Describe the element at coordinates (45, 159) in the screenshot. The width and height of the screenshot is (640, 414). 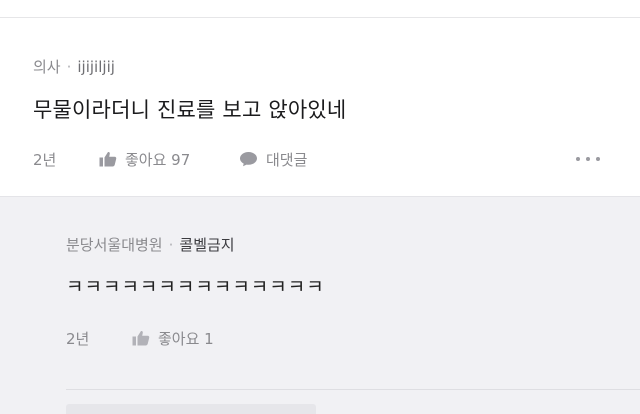
I see `comment-time: 2년` at that location.